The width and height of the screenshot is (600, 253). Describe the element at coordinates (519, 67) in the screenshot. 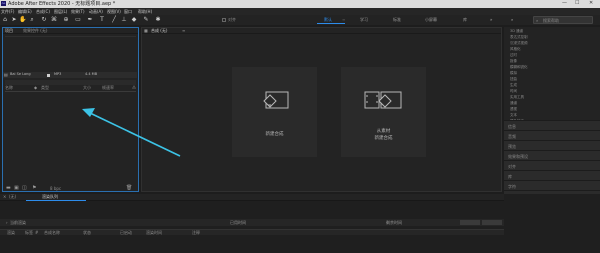

I see `list-item: 模糊和锐化` at that location.